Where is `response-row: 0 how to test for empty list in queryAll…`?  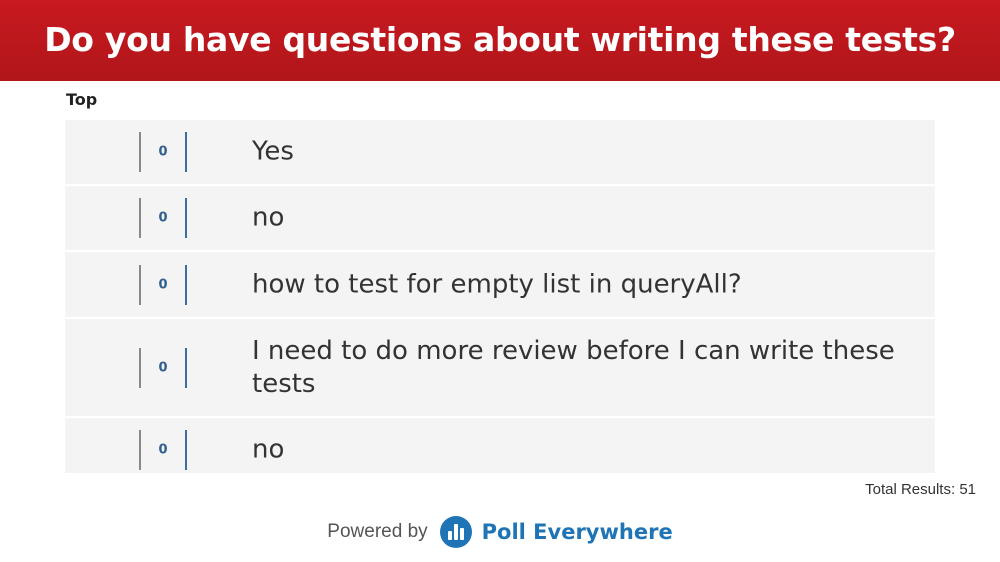 response-row: 0 how to test for empty list in queryAll… is located at coordinates (500, 285).